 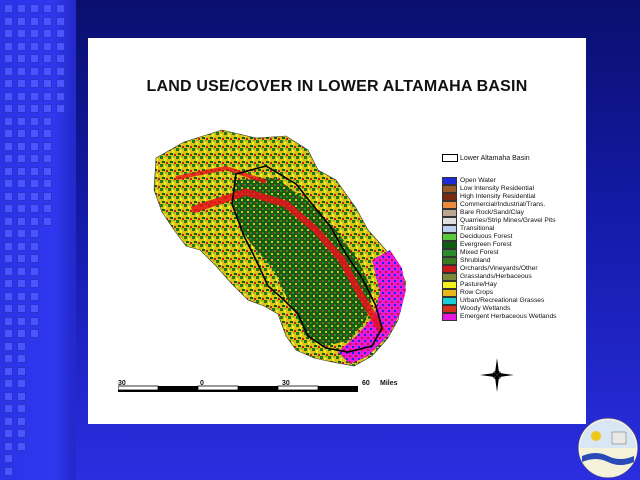 I want to click on legend-label: Emergent Herbaceous Wetlands, so click(x=508, y=316).